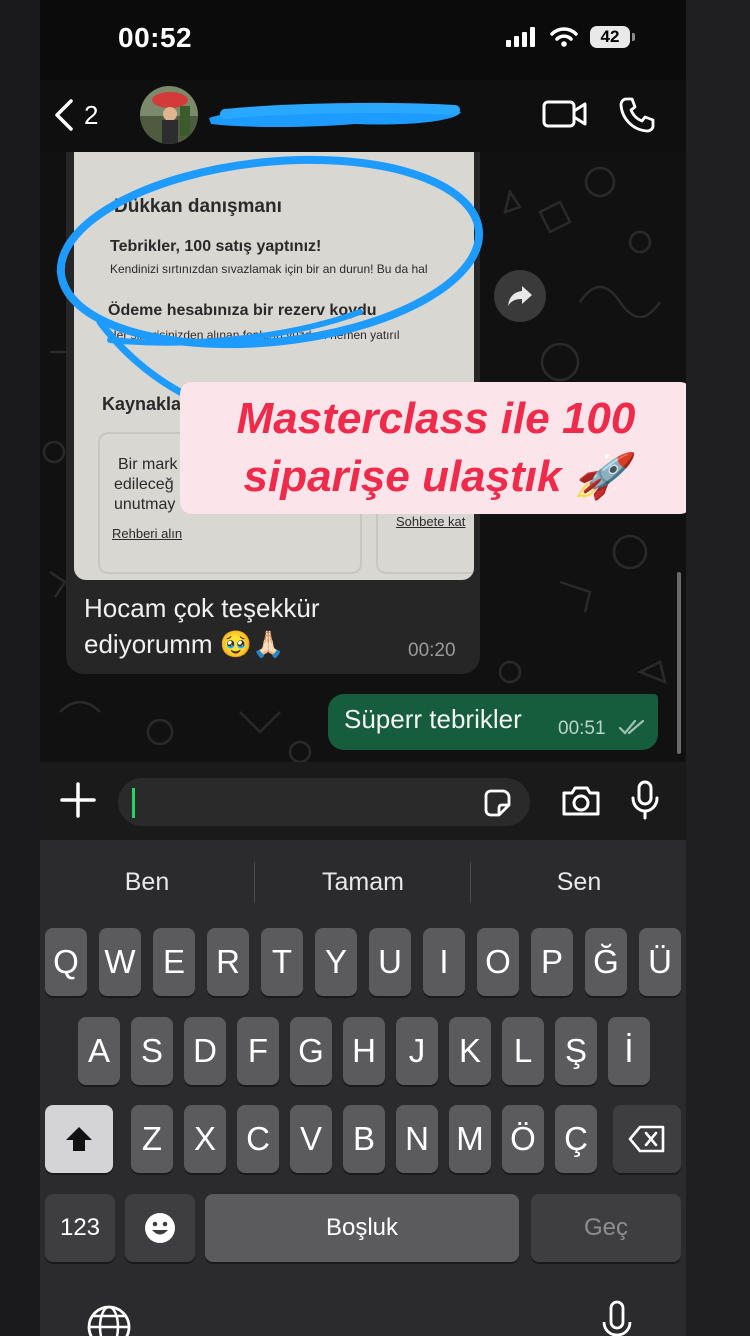 This screenshot has height=1336, width=750. I want to click on status-time: 00:52, so click(155, 37).